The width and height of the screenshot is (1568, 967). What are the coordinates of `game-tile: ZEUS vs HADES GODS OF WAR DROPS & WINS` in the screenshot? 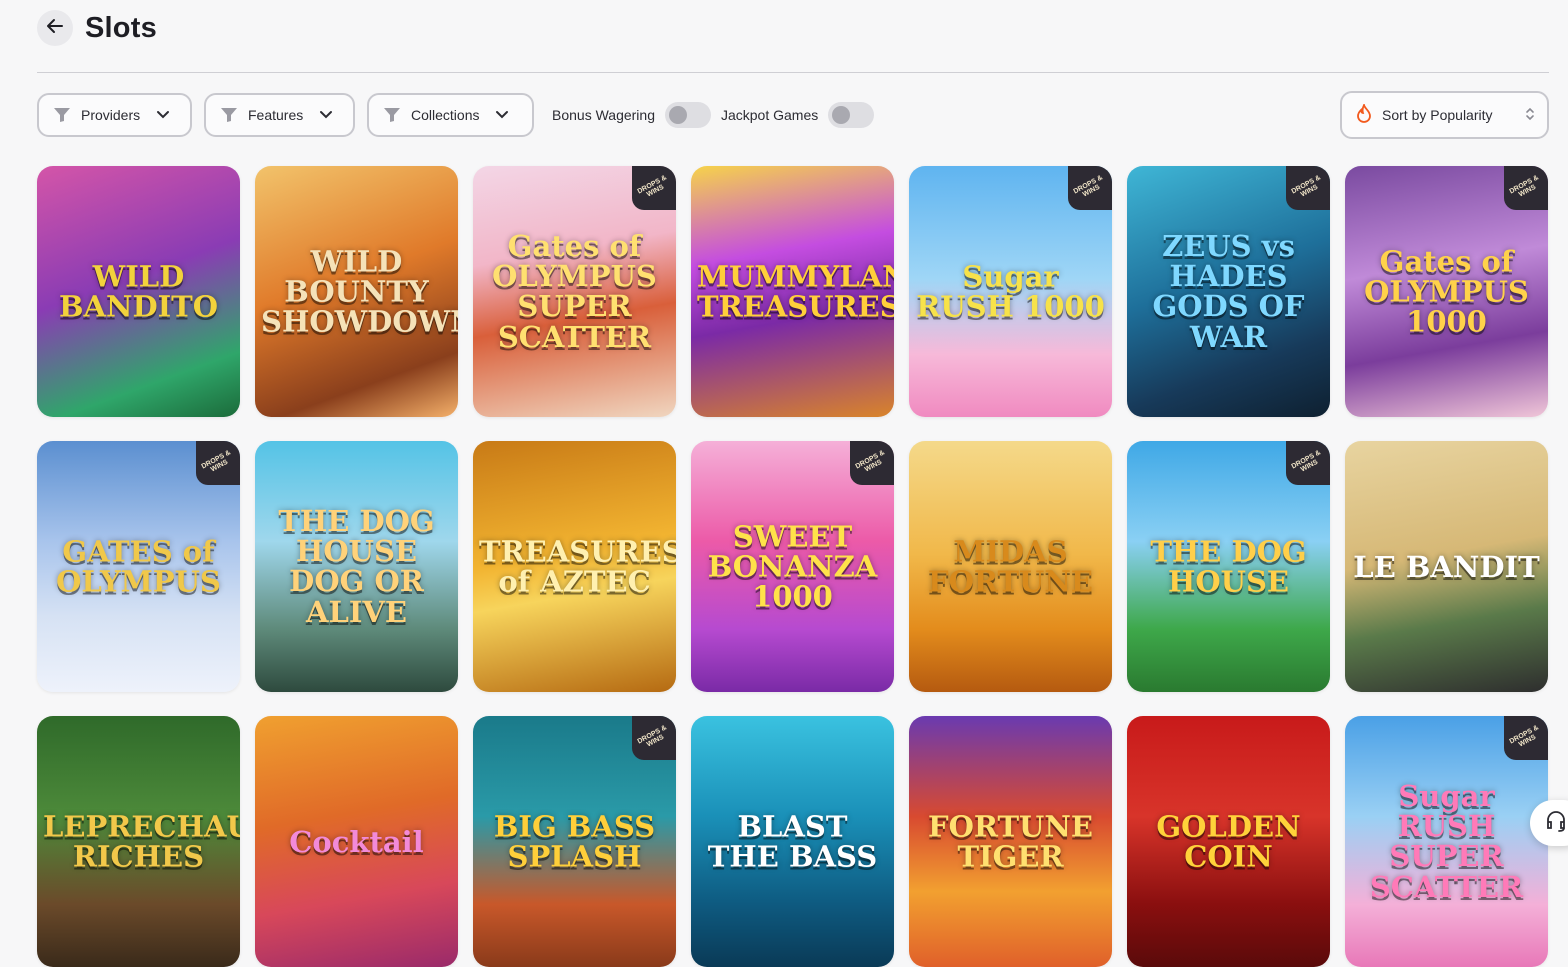 It's located at (1228, 291).